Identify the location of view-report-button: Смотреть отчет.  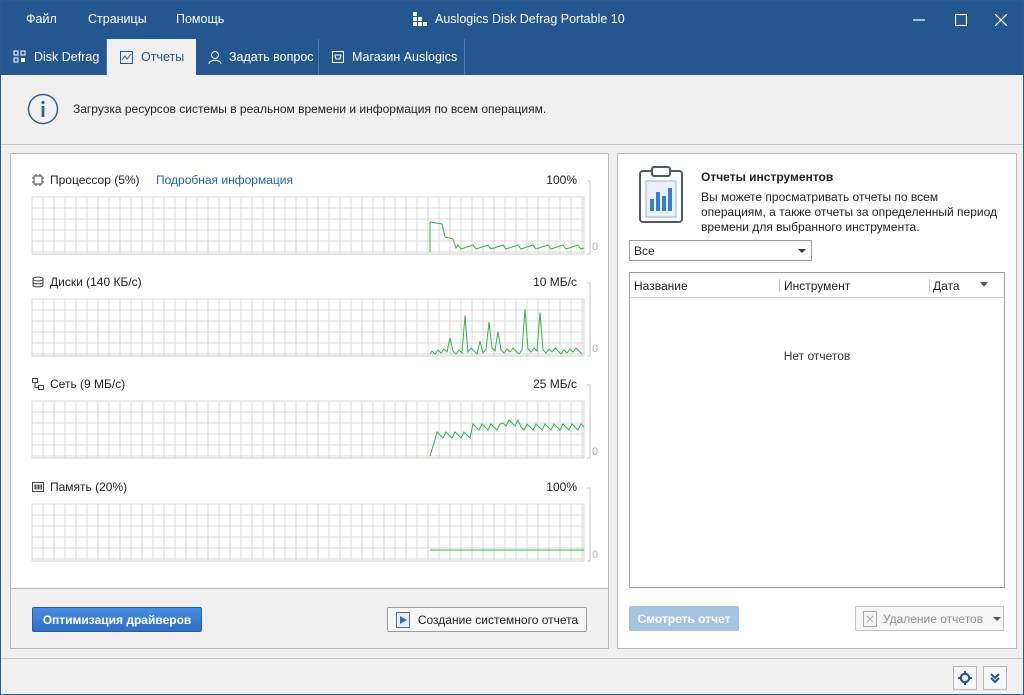
(684, 618).